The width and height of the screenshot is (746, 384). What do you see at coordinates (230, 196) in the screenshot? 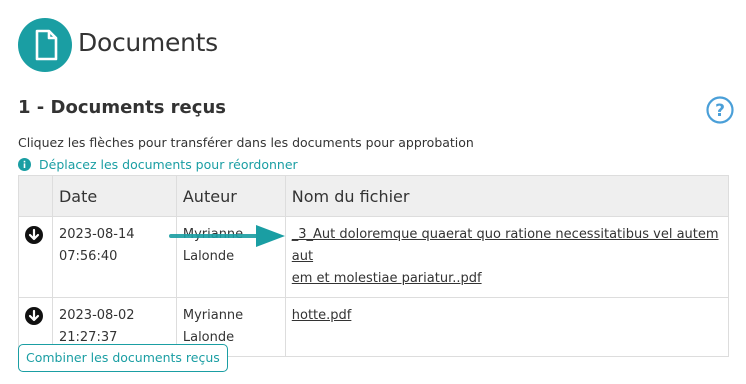
I see `column-header-author: Auteur` at bounding box center [230, 196].